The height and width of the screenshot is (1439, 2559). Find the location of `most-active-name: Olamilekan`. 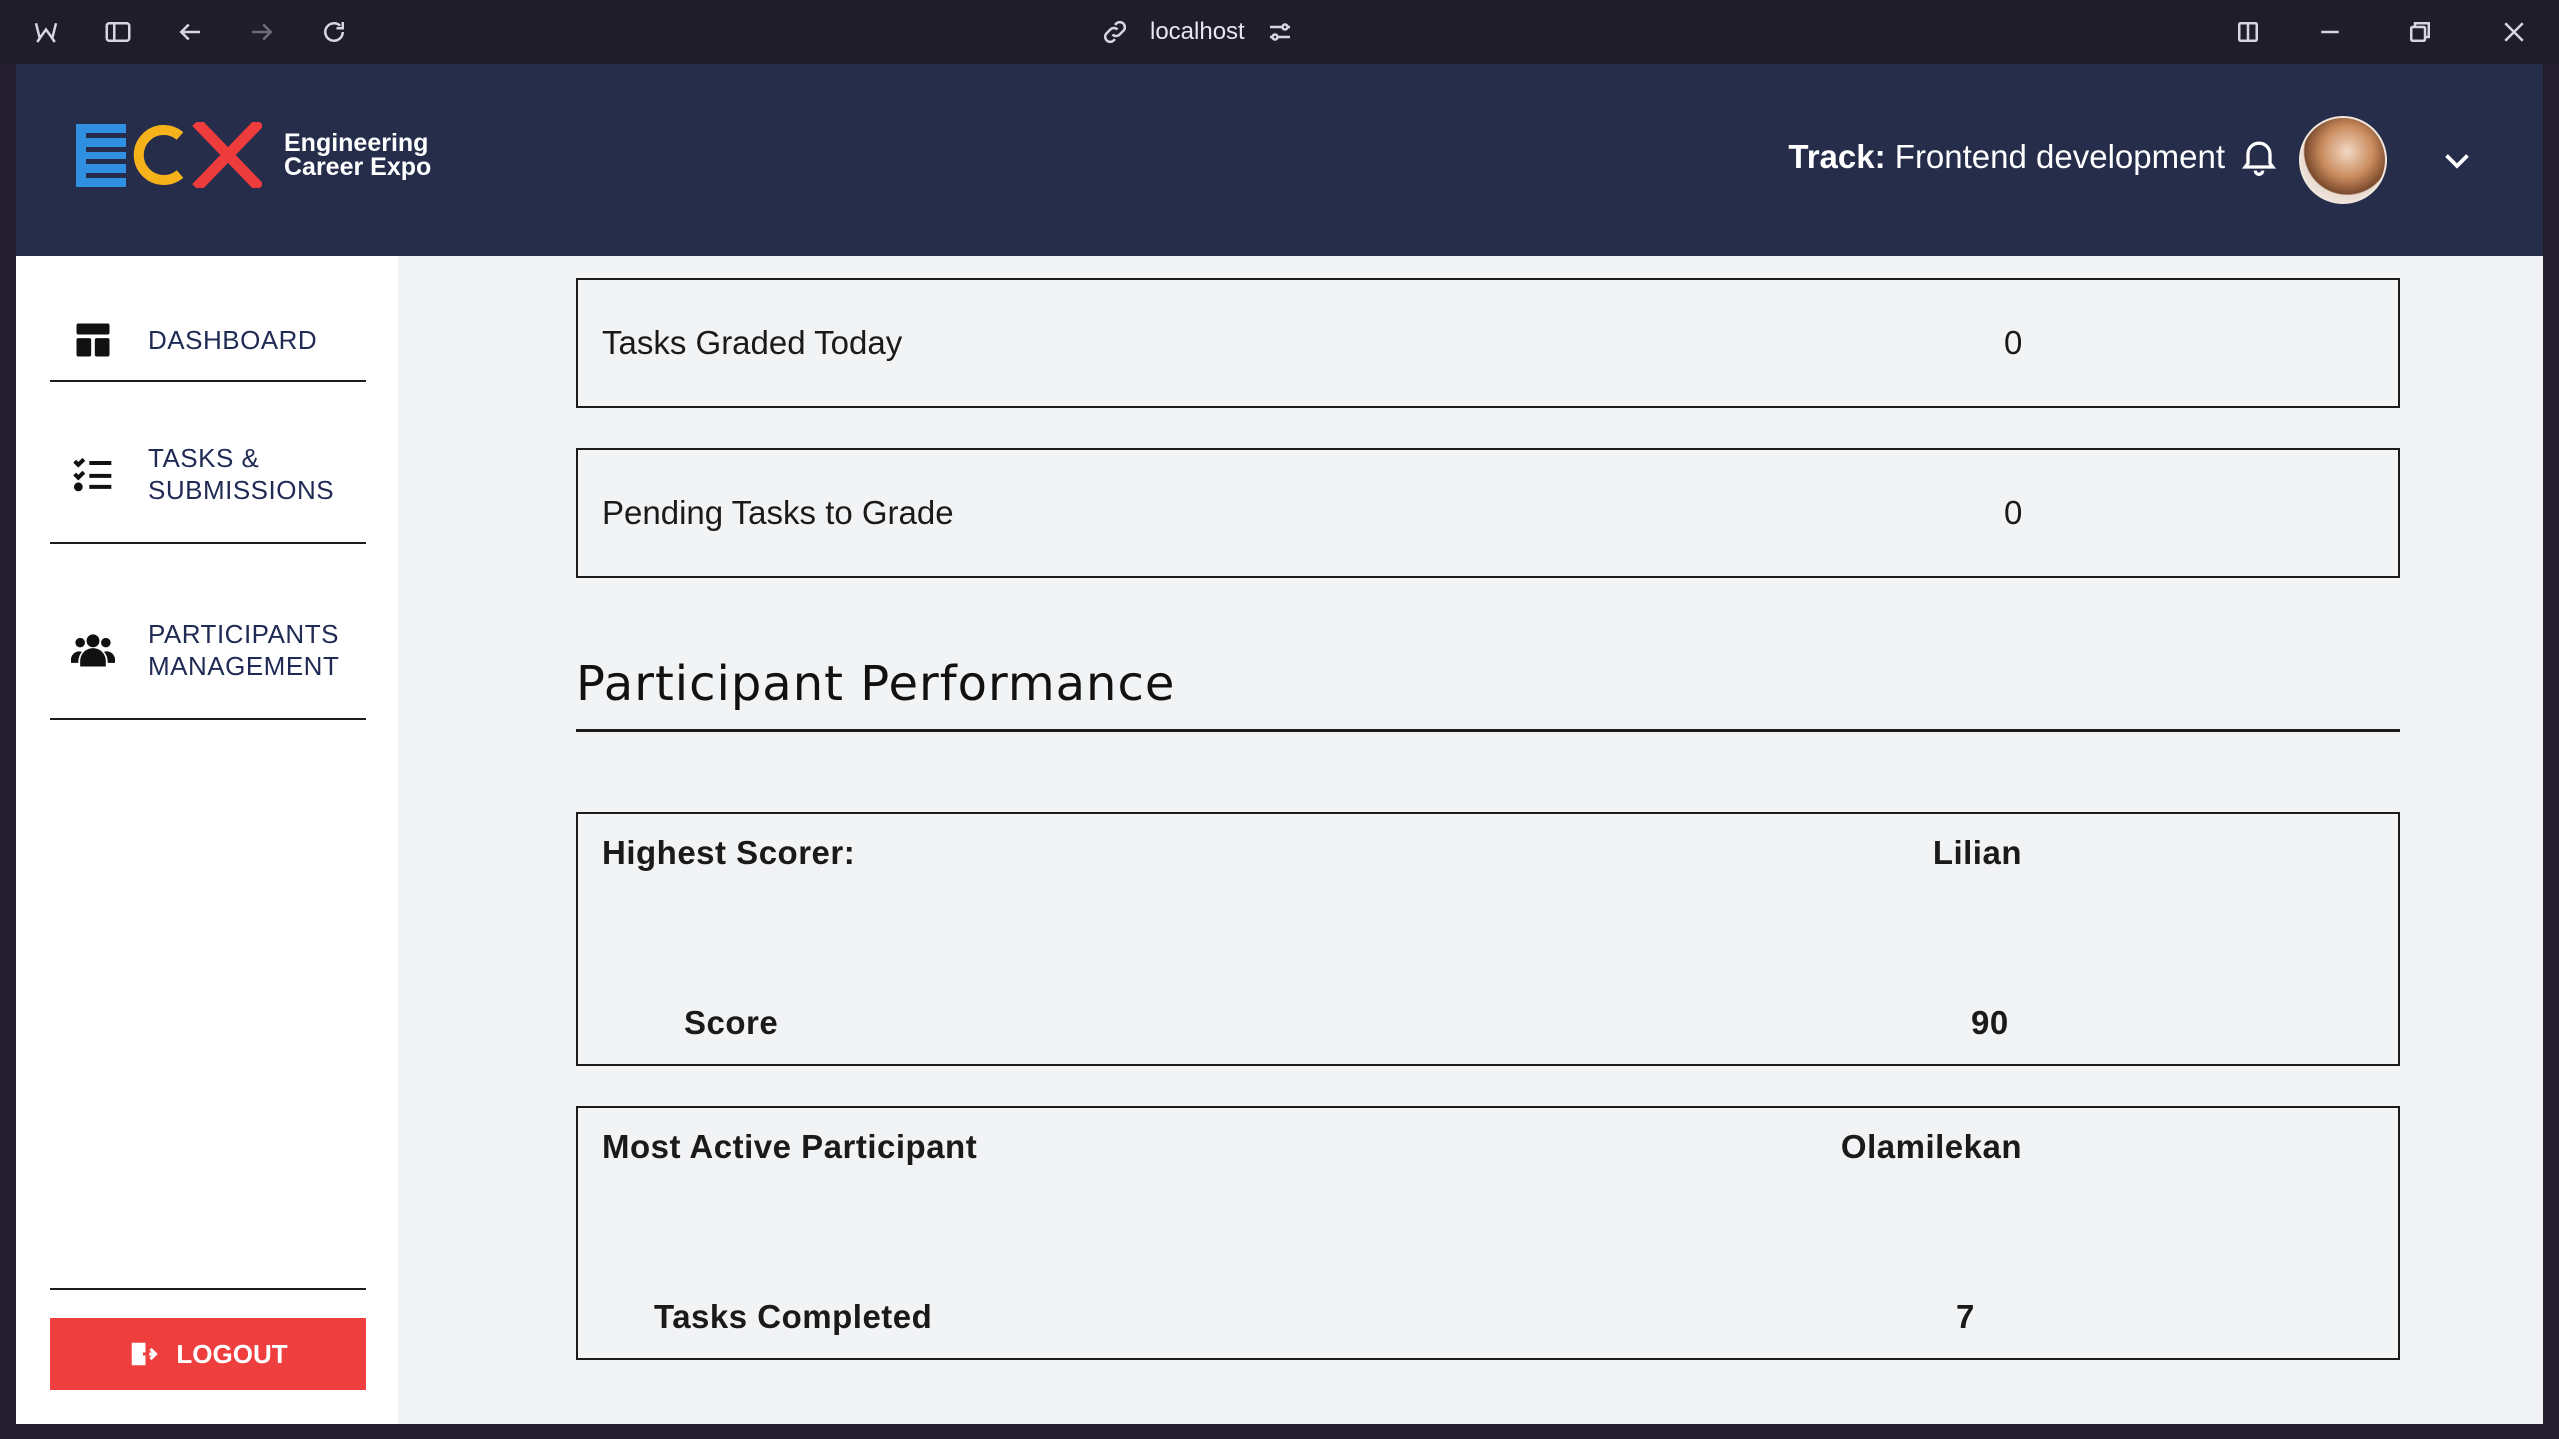

most-active-name: Olamilekan is located at coordinates (1931, 1146).